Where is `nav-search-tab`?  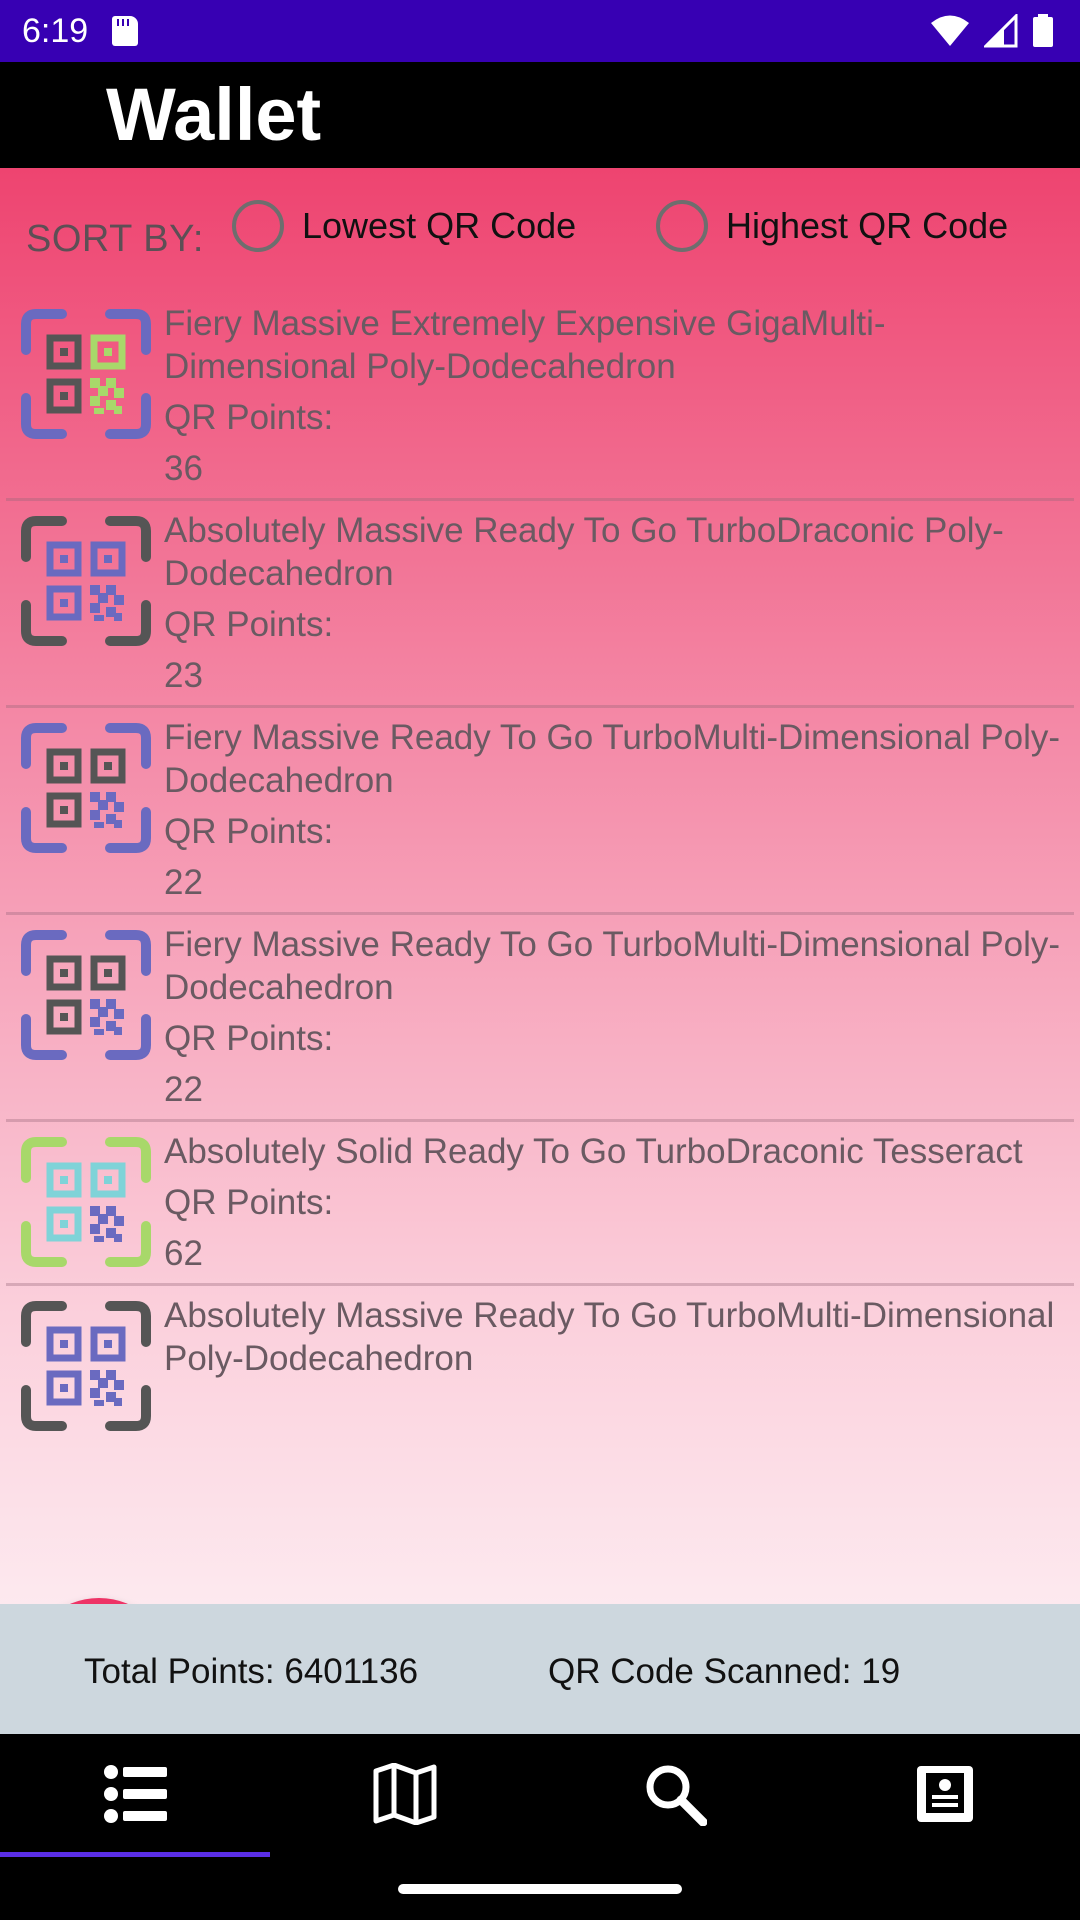
nav-search-tab is located at coordinates (675, 1794).